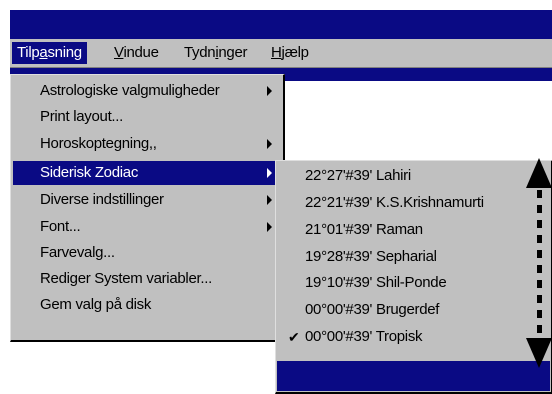 The height and width of the screenshot is (394, 552). Describe the element at coordinates (49, 53) in the screenshot. I see `menu-tilpasning: Tilpasning` at that location.